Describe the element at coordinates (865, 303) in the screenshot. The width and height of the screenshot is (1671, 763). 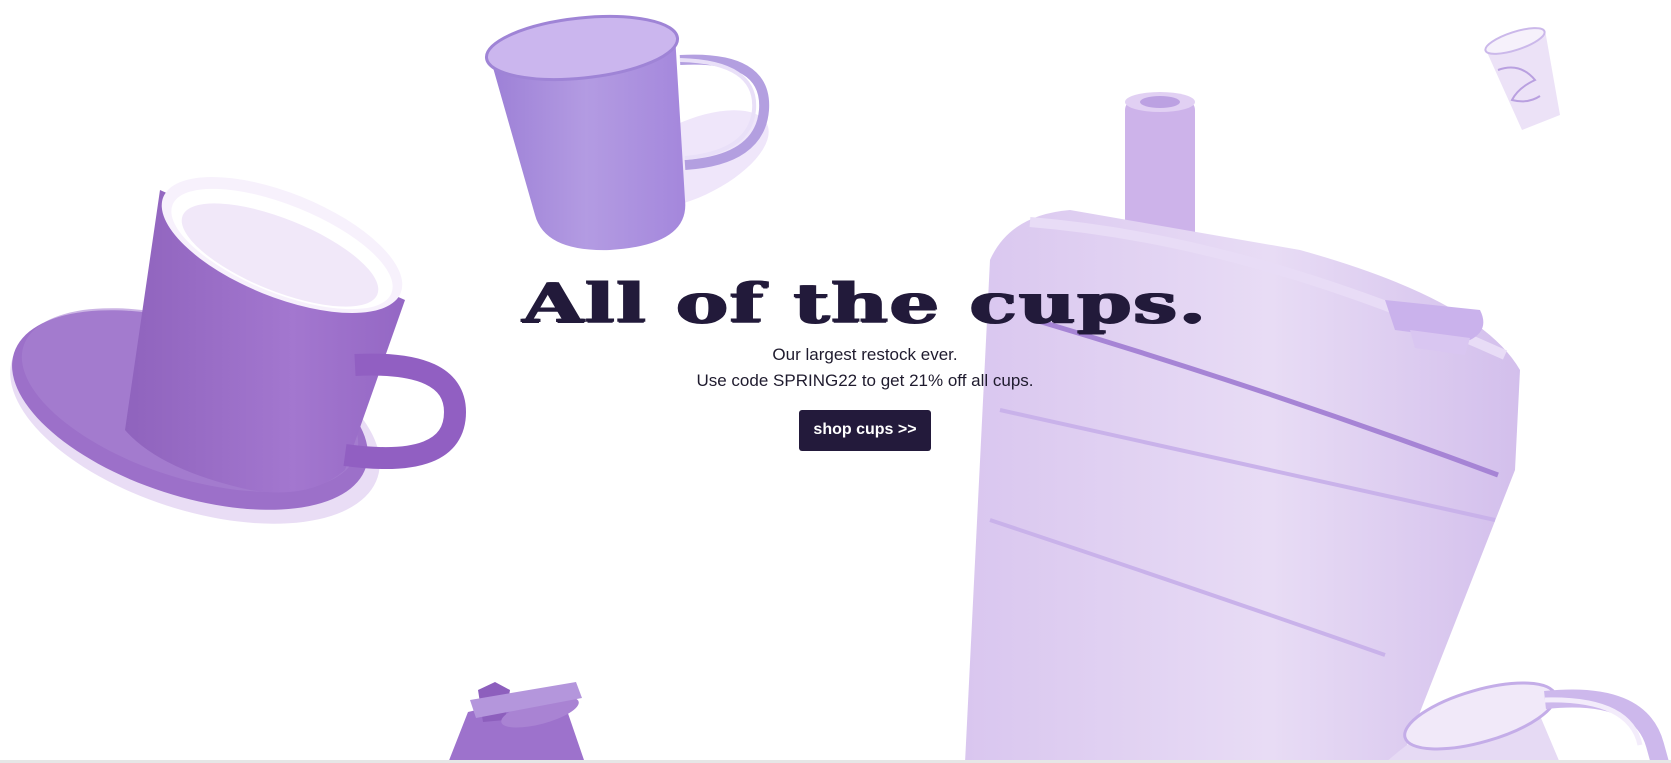
I see `hero-headline: All of the cups.` at that location.